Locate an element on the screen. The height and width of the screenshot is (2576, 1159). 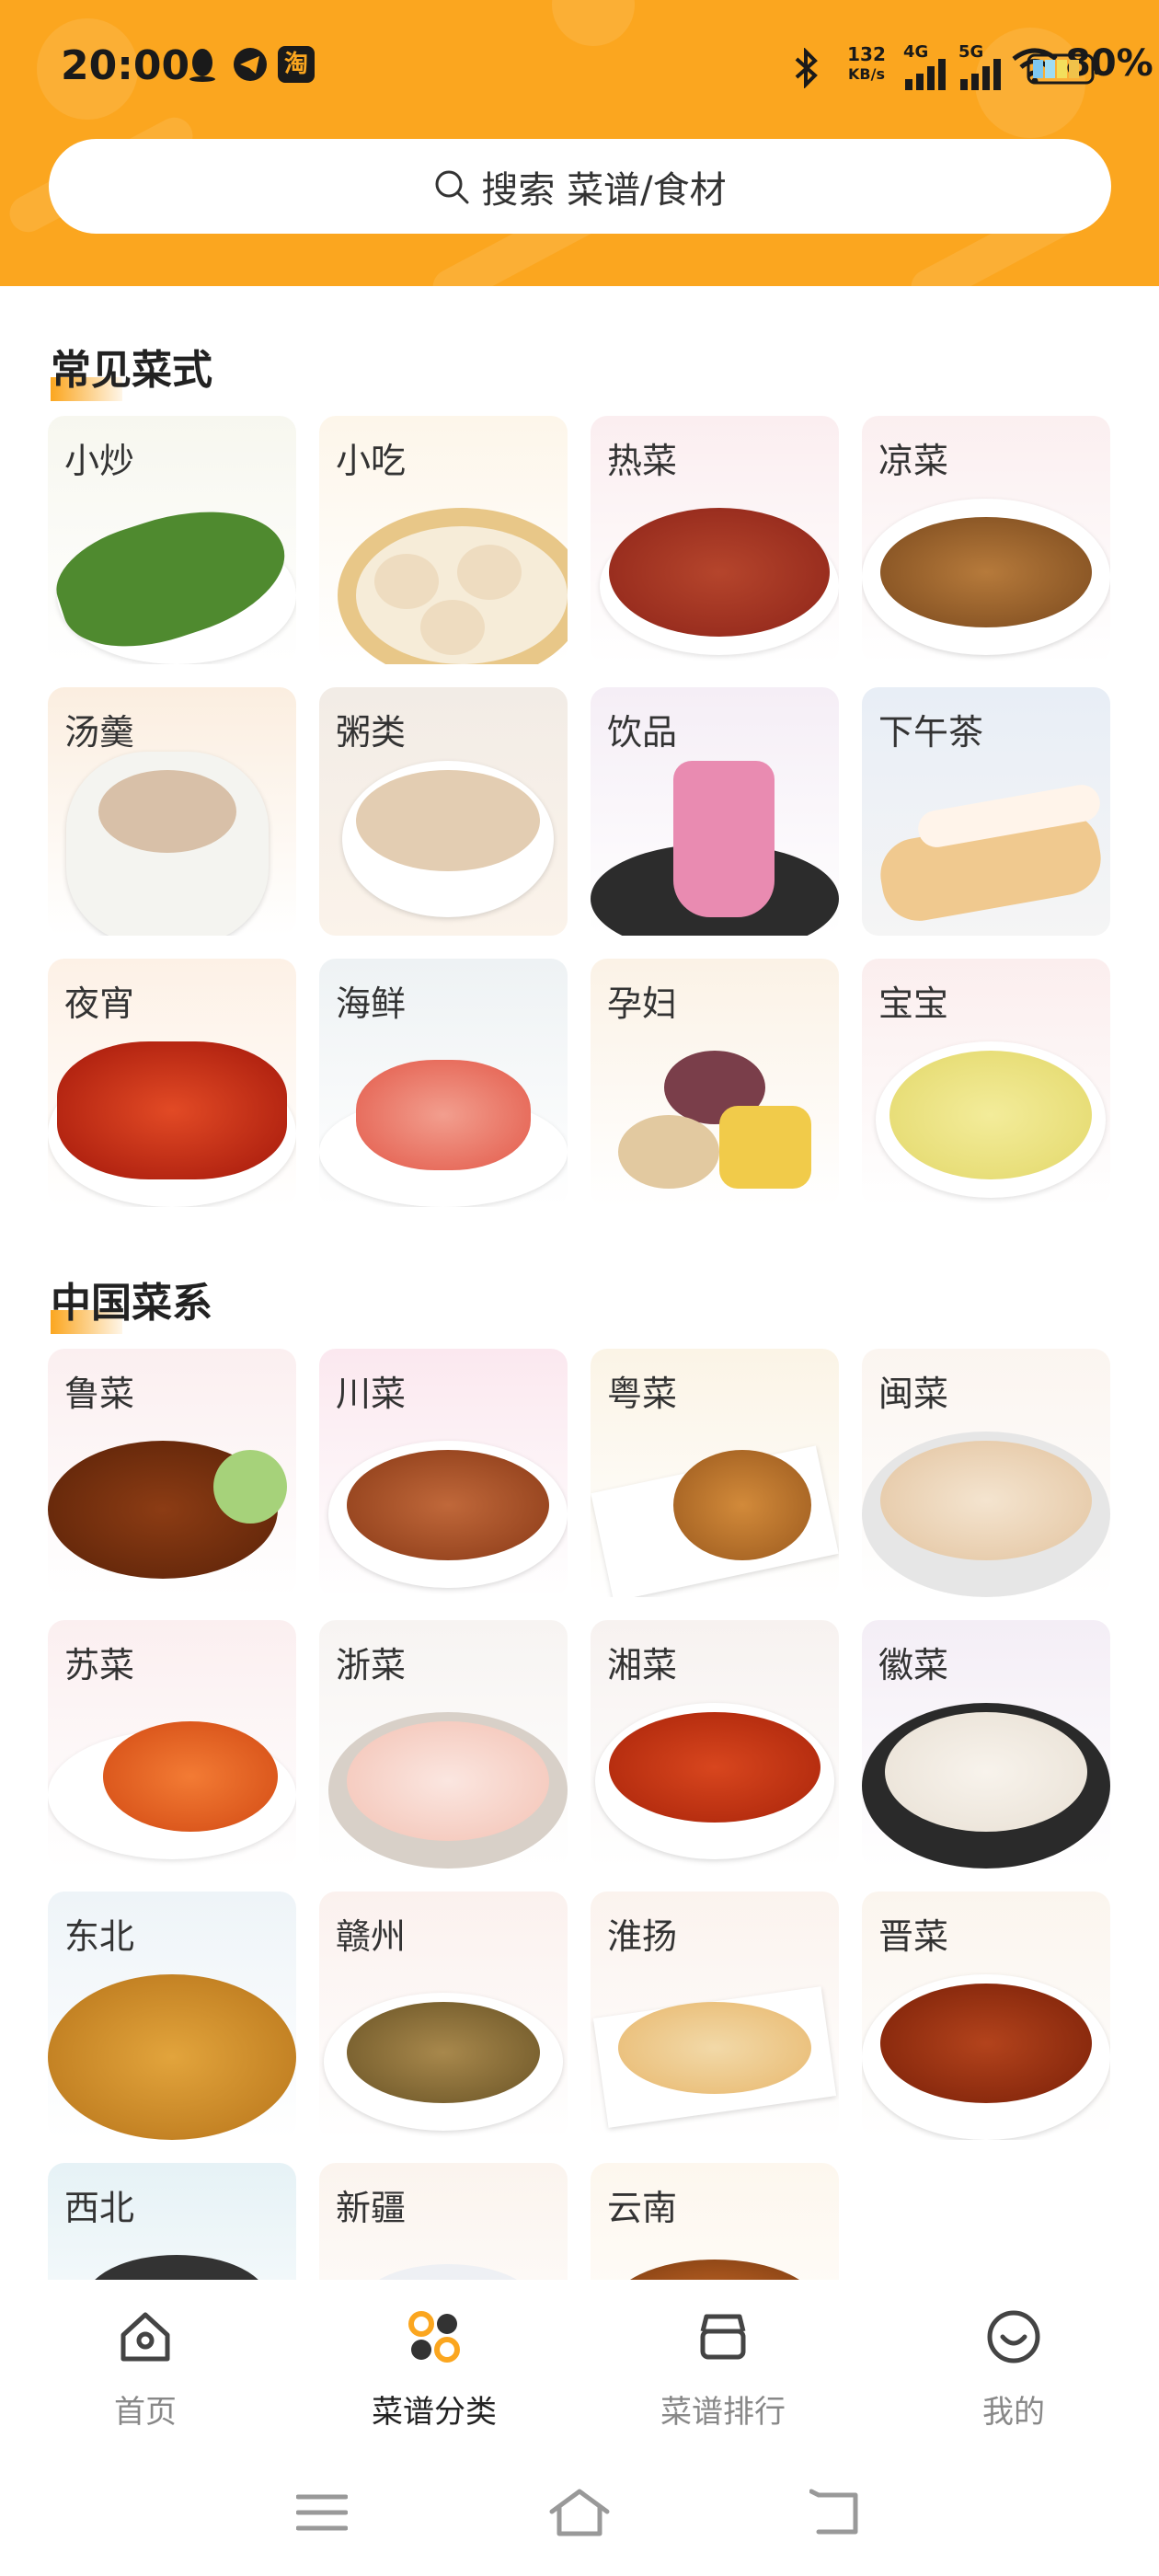
category-card-hot-dish: 热菜 is located at coordinates (715, 540).